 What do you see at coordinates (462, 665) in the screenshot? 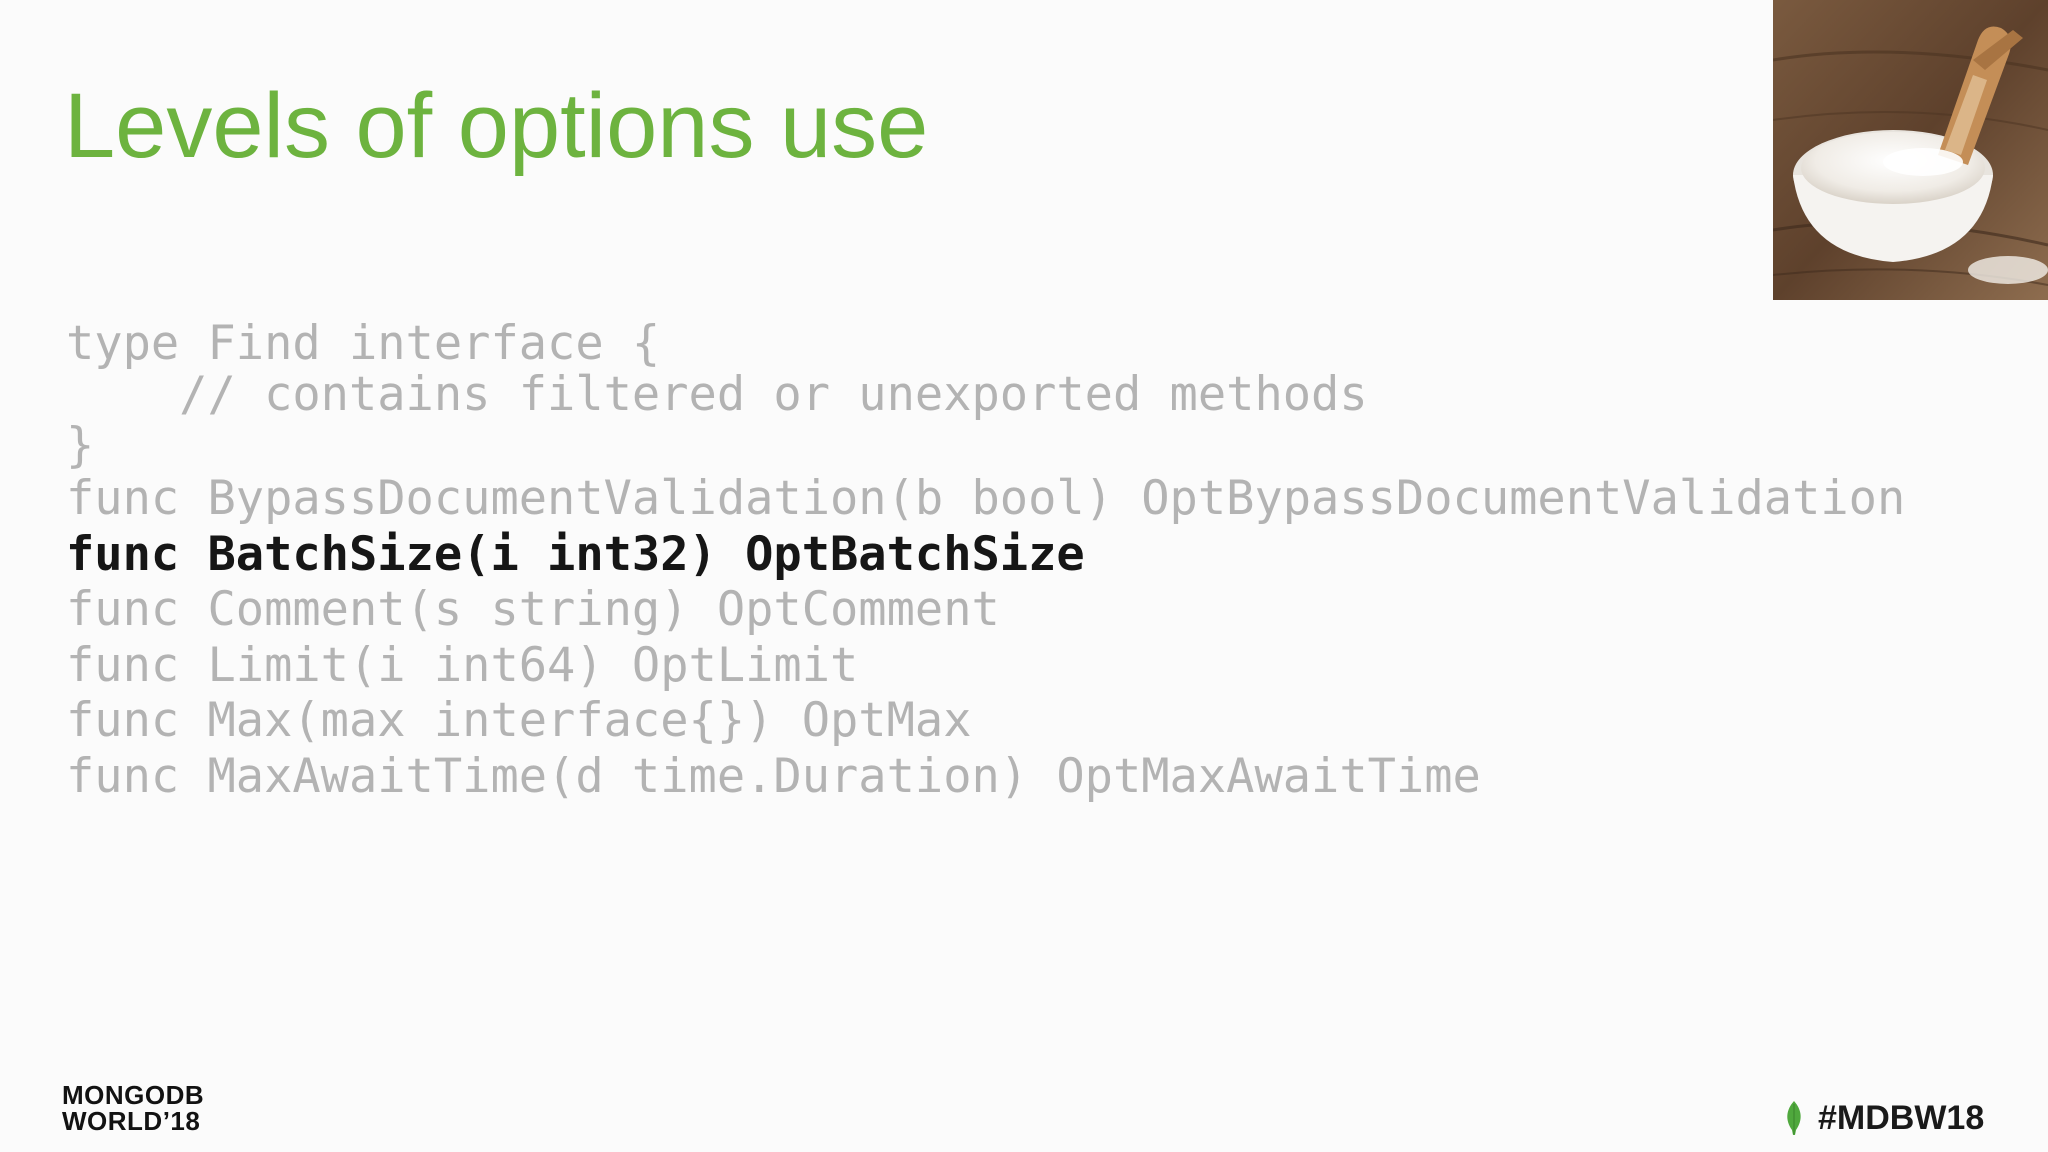
I see `code-line-limit: func Limit(i int64) OptLimit` at bounding box center [462, 665].